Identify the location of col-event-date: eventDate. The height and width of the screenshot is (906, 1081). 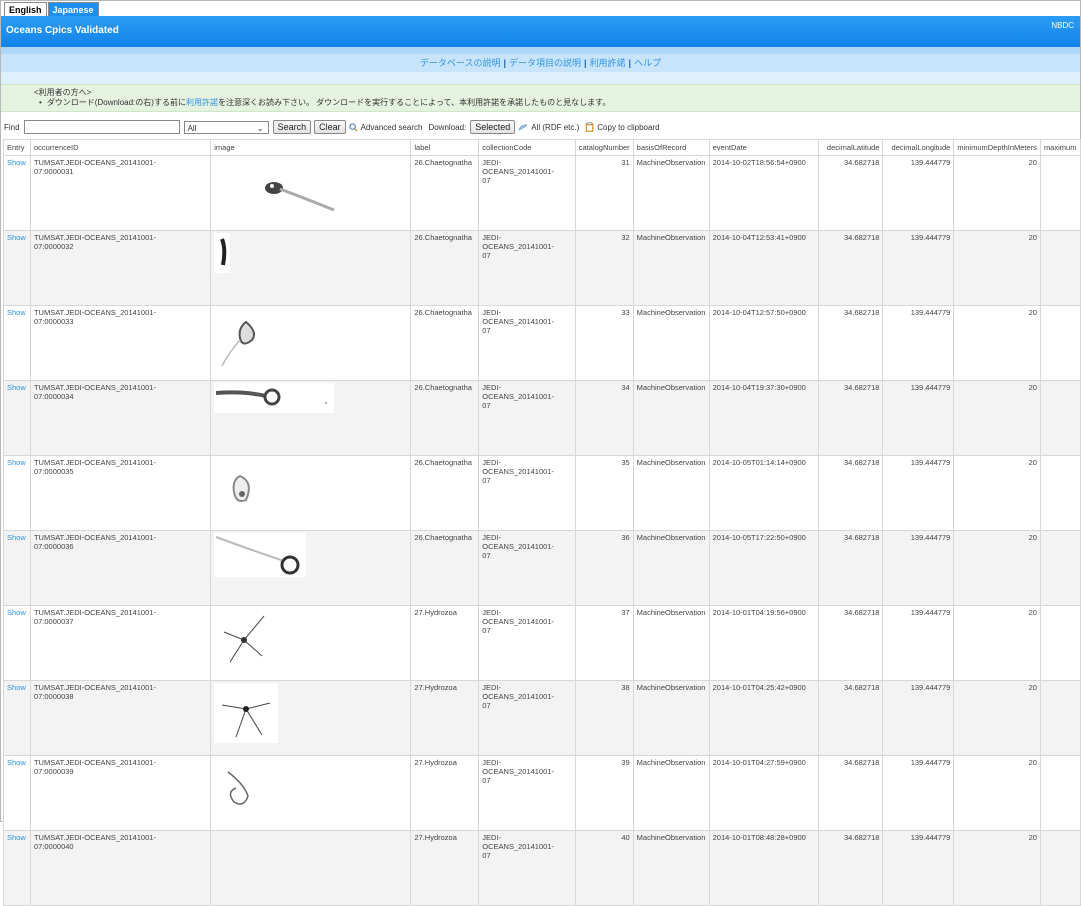
(763, 147).